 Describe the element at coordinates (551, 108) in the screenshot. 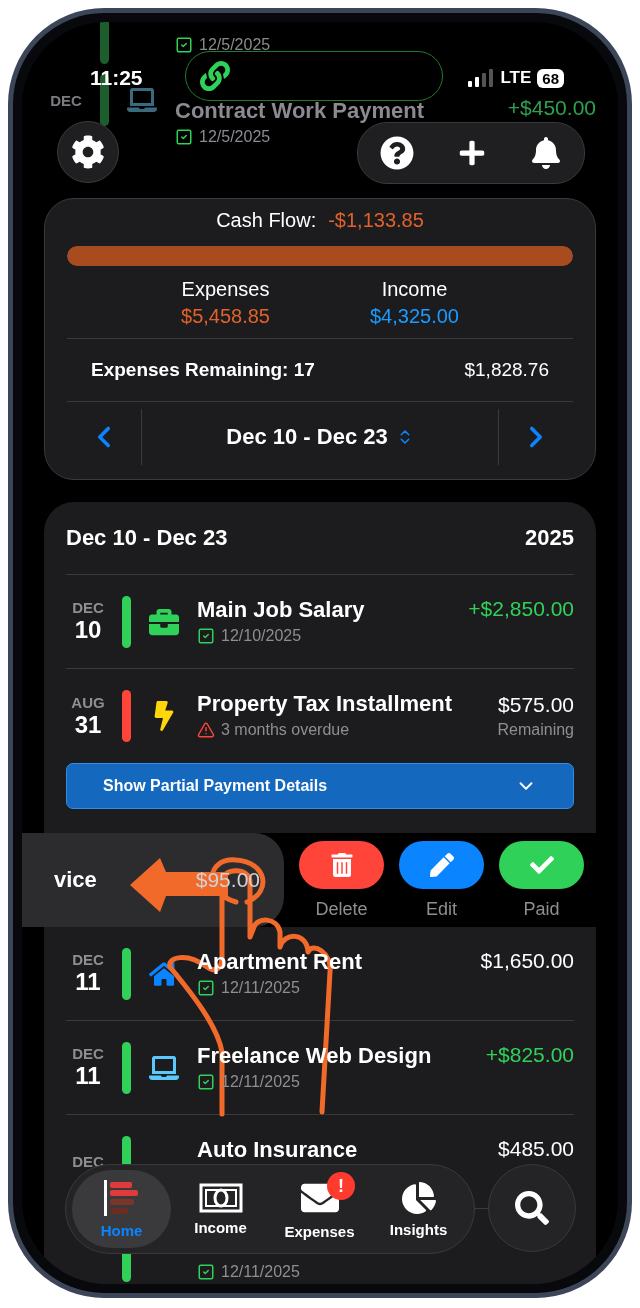

I see `entry-amount: +$450.00` at that location.